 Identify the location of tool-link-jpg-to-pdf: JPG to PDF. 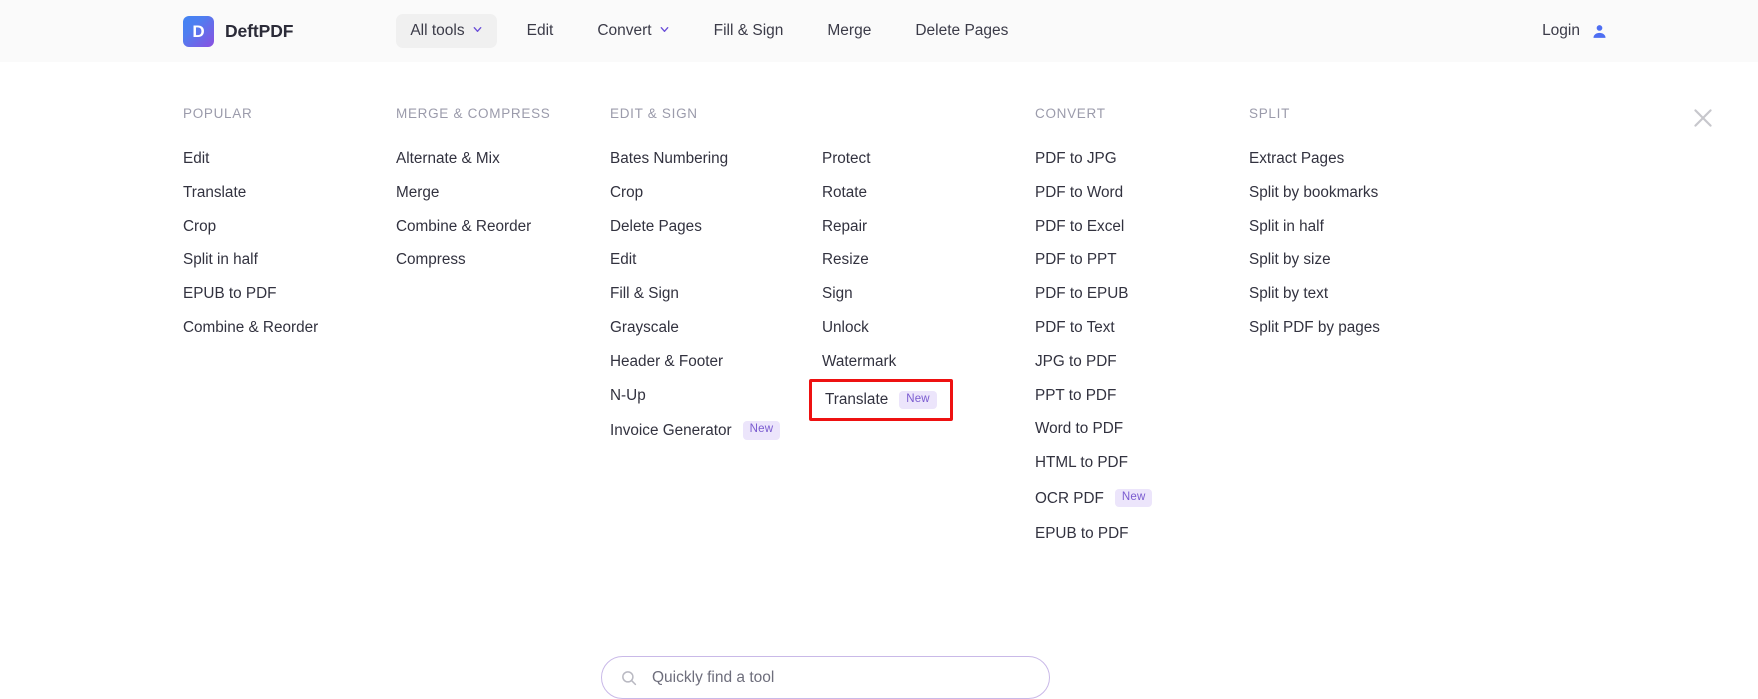
(1076, 361).